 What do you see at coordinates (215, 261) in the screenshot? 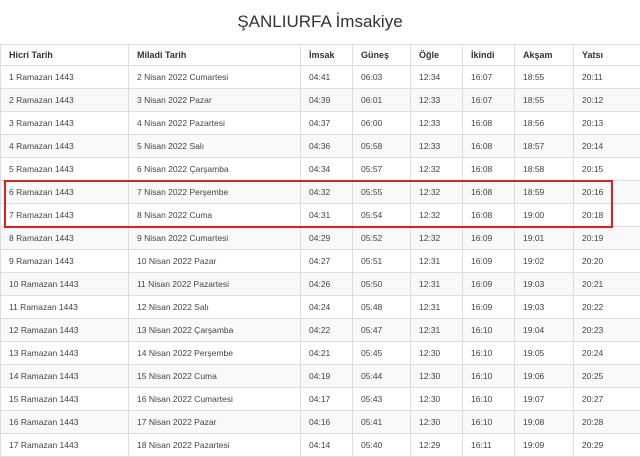
I see `cell-miladi-tarih: 10 Nisan 2022 Pazar` at bounding box center [215, 261].